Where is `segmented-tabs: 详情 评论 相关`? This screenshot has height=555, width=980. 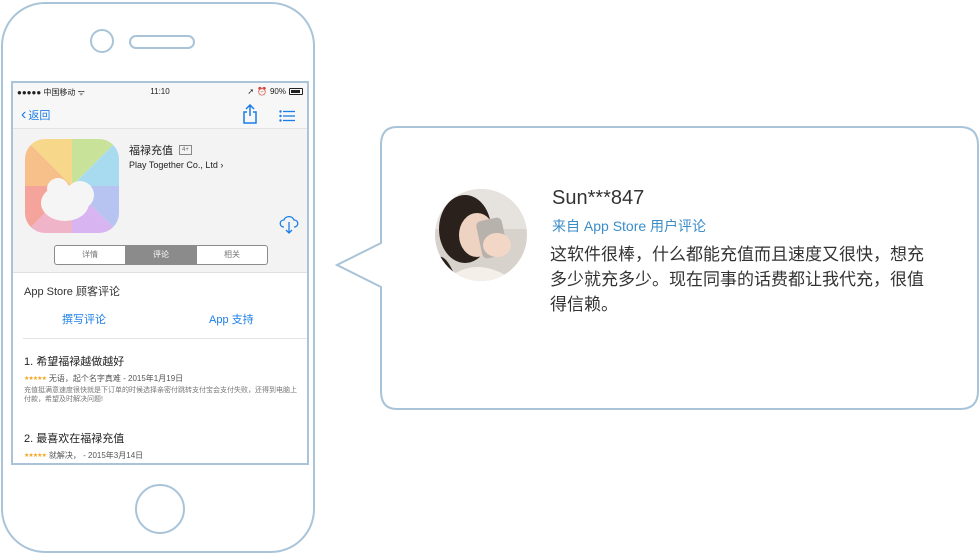 segmented-tabs: 详情 评论 相关 is located at coordinates (161, 255).